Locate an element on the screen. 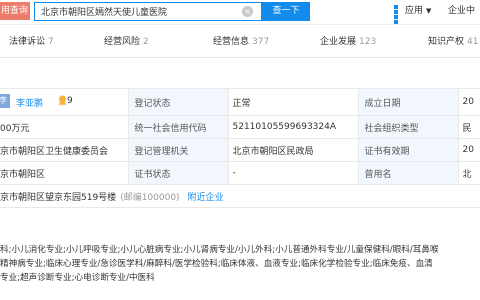  nearby-companies-link: 附近企业 is located at coordinates (206, 198).